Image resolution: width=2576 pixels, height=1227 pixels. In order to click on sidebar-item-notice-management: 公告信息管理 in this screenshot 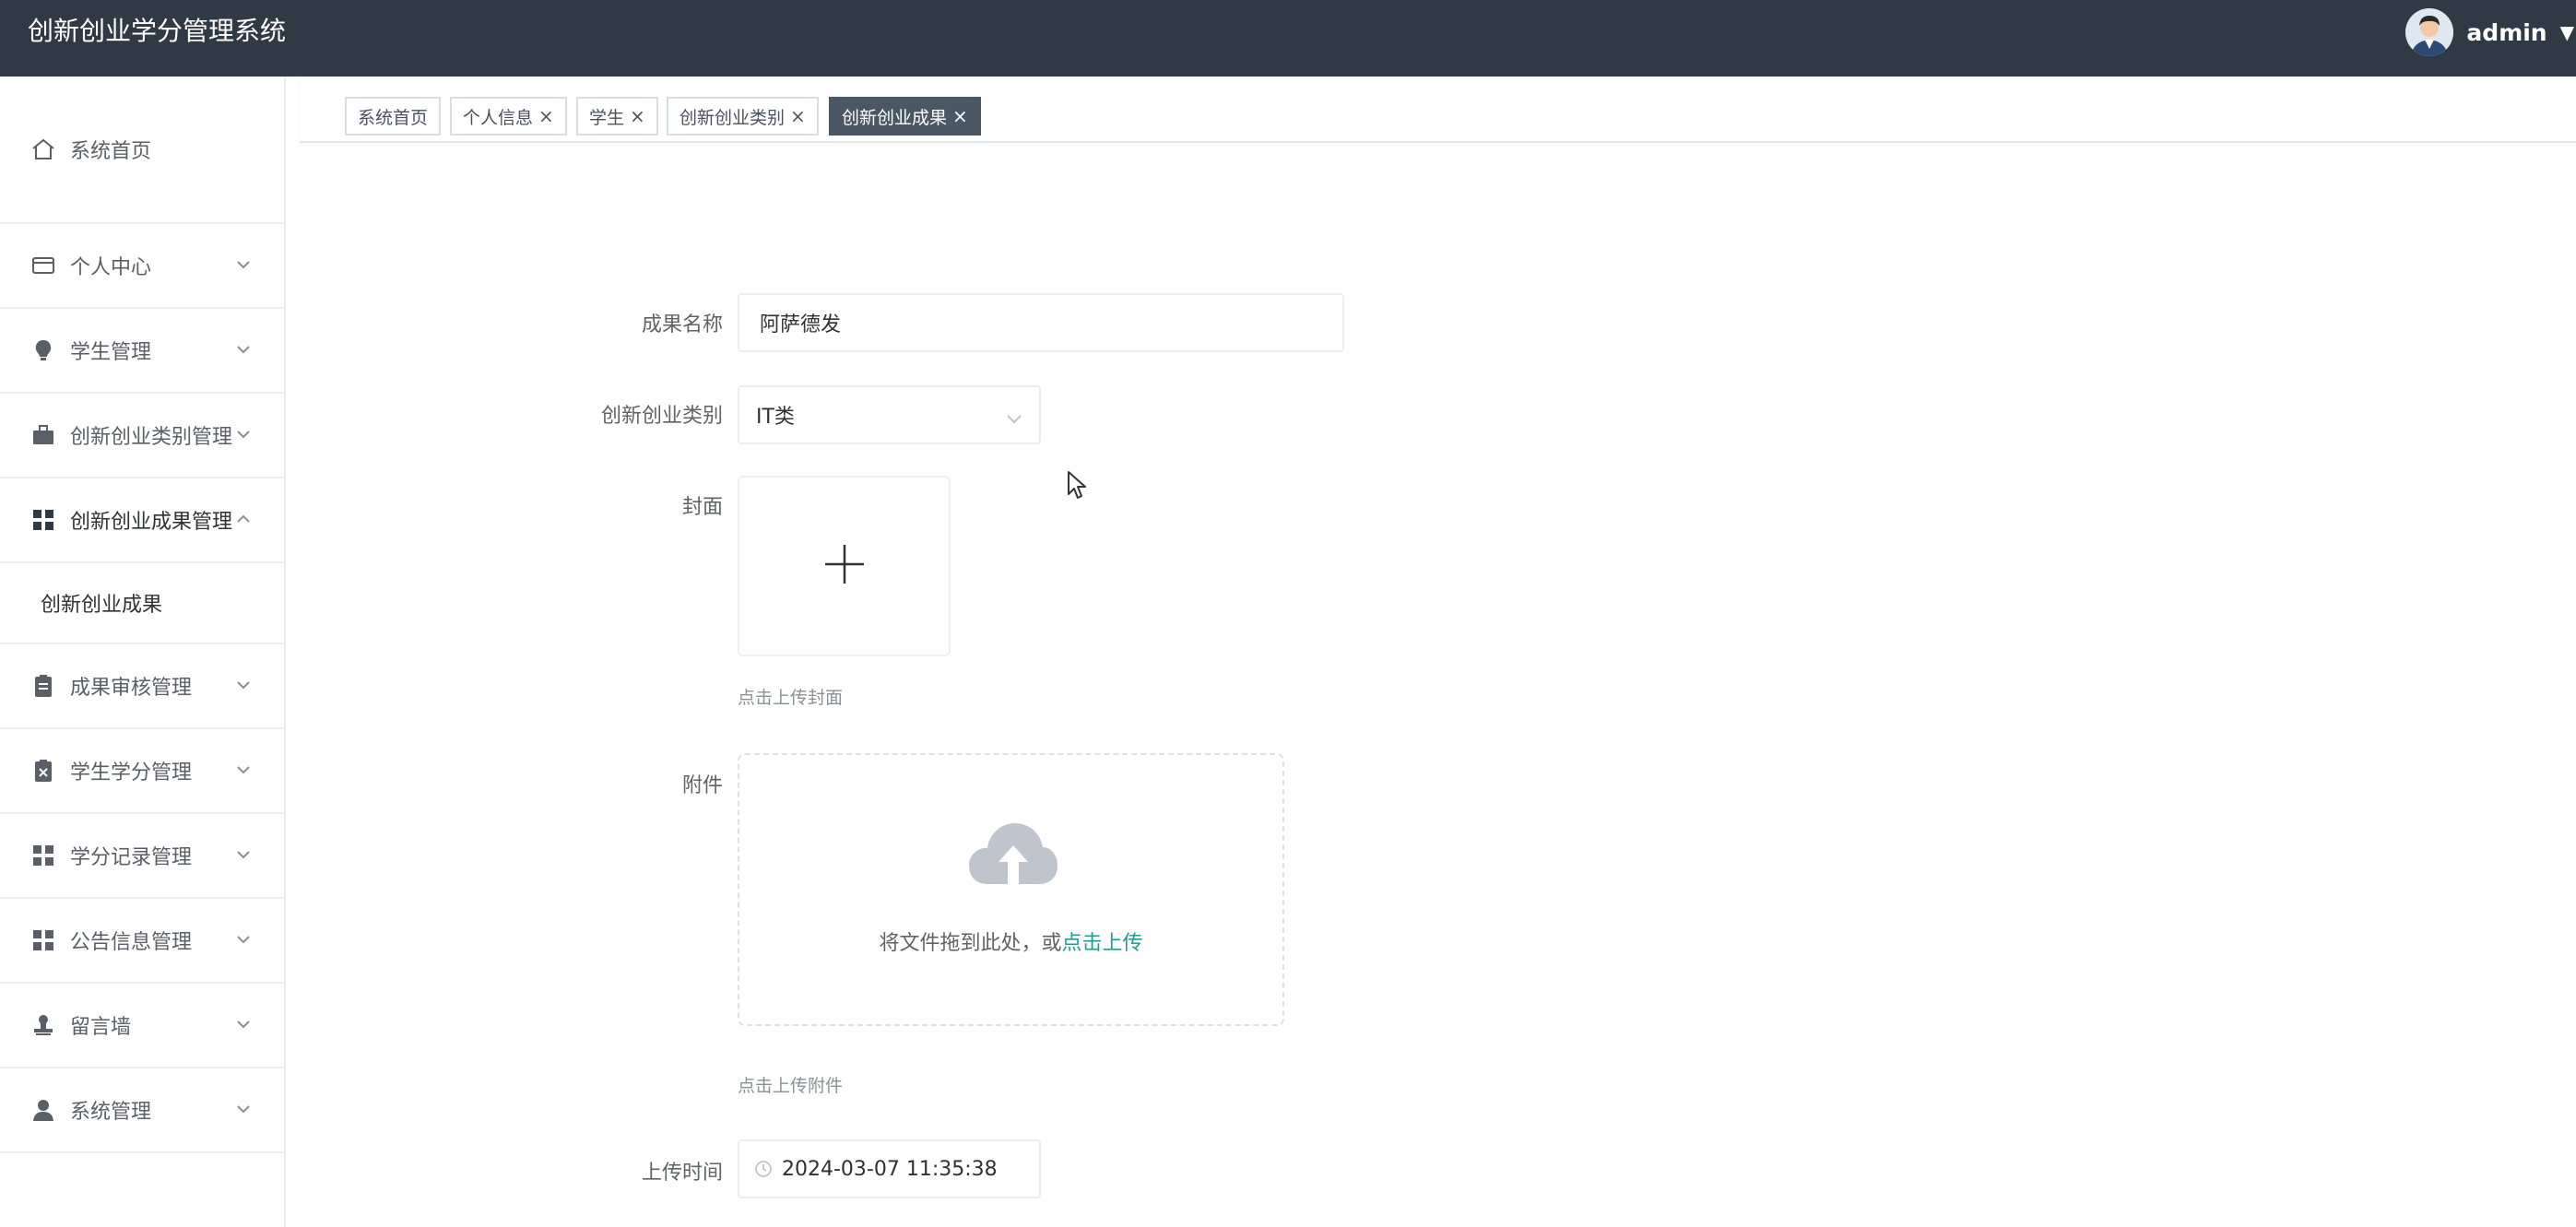, I will do `click(142, 941)`.